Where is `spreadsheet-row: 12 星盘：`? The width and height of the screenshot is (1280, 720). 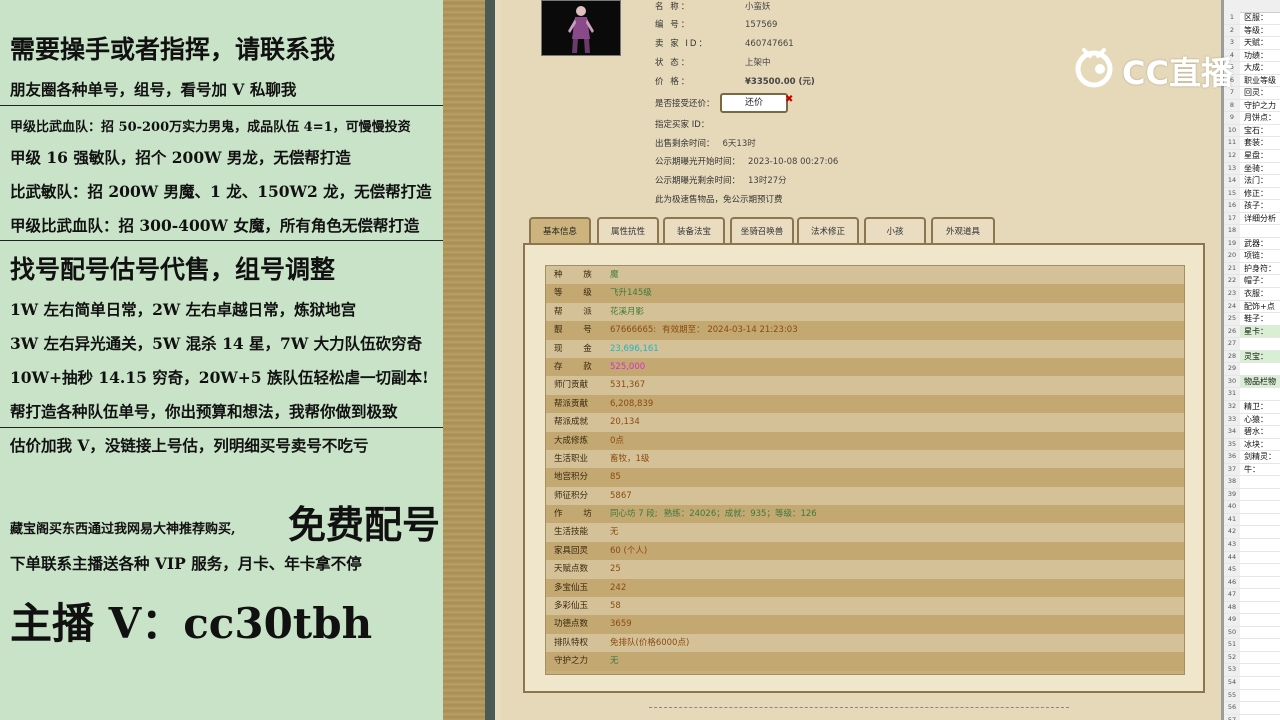 spreadsheet-row: 12 星盘： is located at coordinates (1252, 156).